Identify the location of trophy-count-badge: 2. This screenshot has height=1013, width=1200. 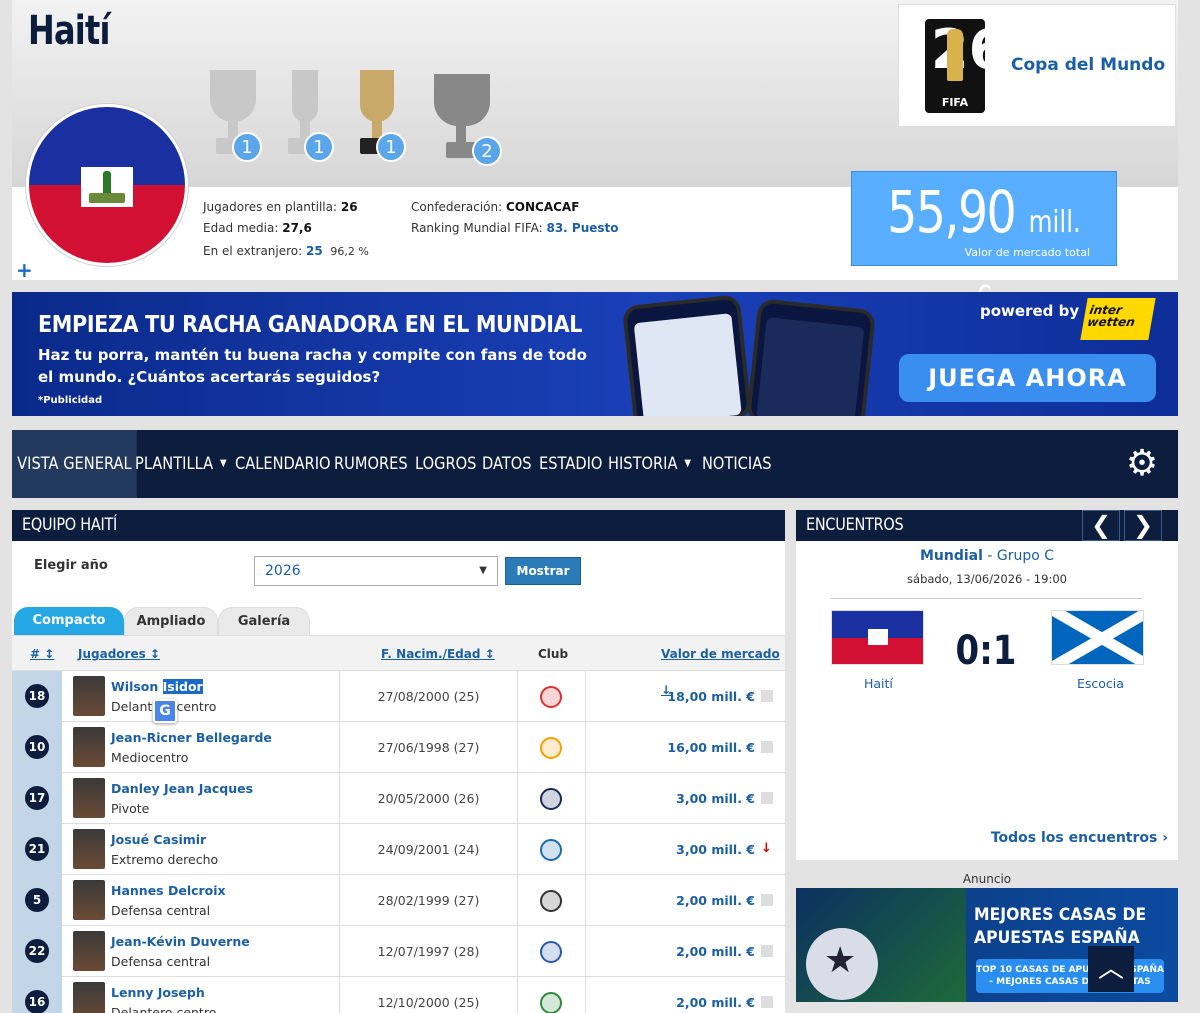
(487, 151).